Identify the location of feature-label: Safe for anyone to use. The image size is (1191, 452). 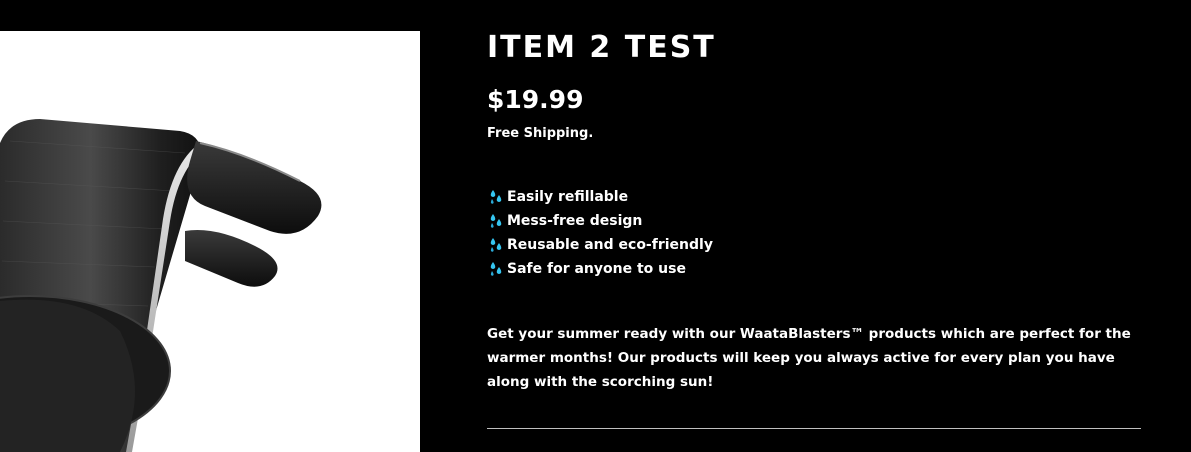
(596, 269).